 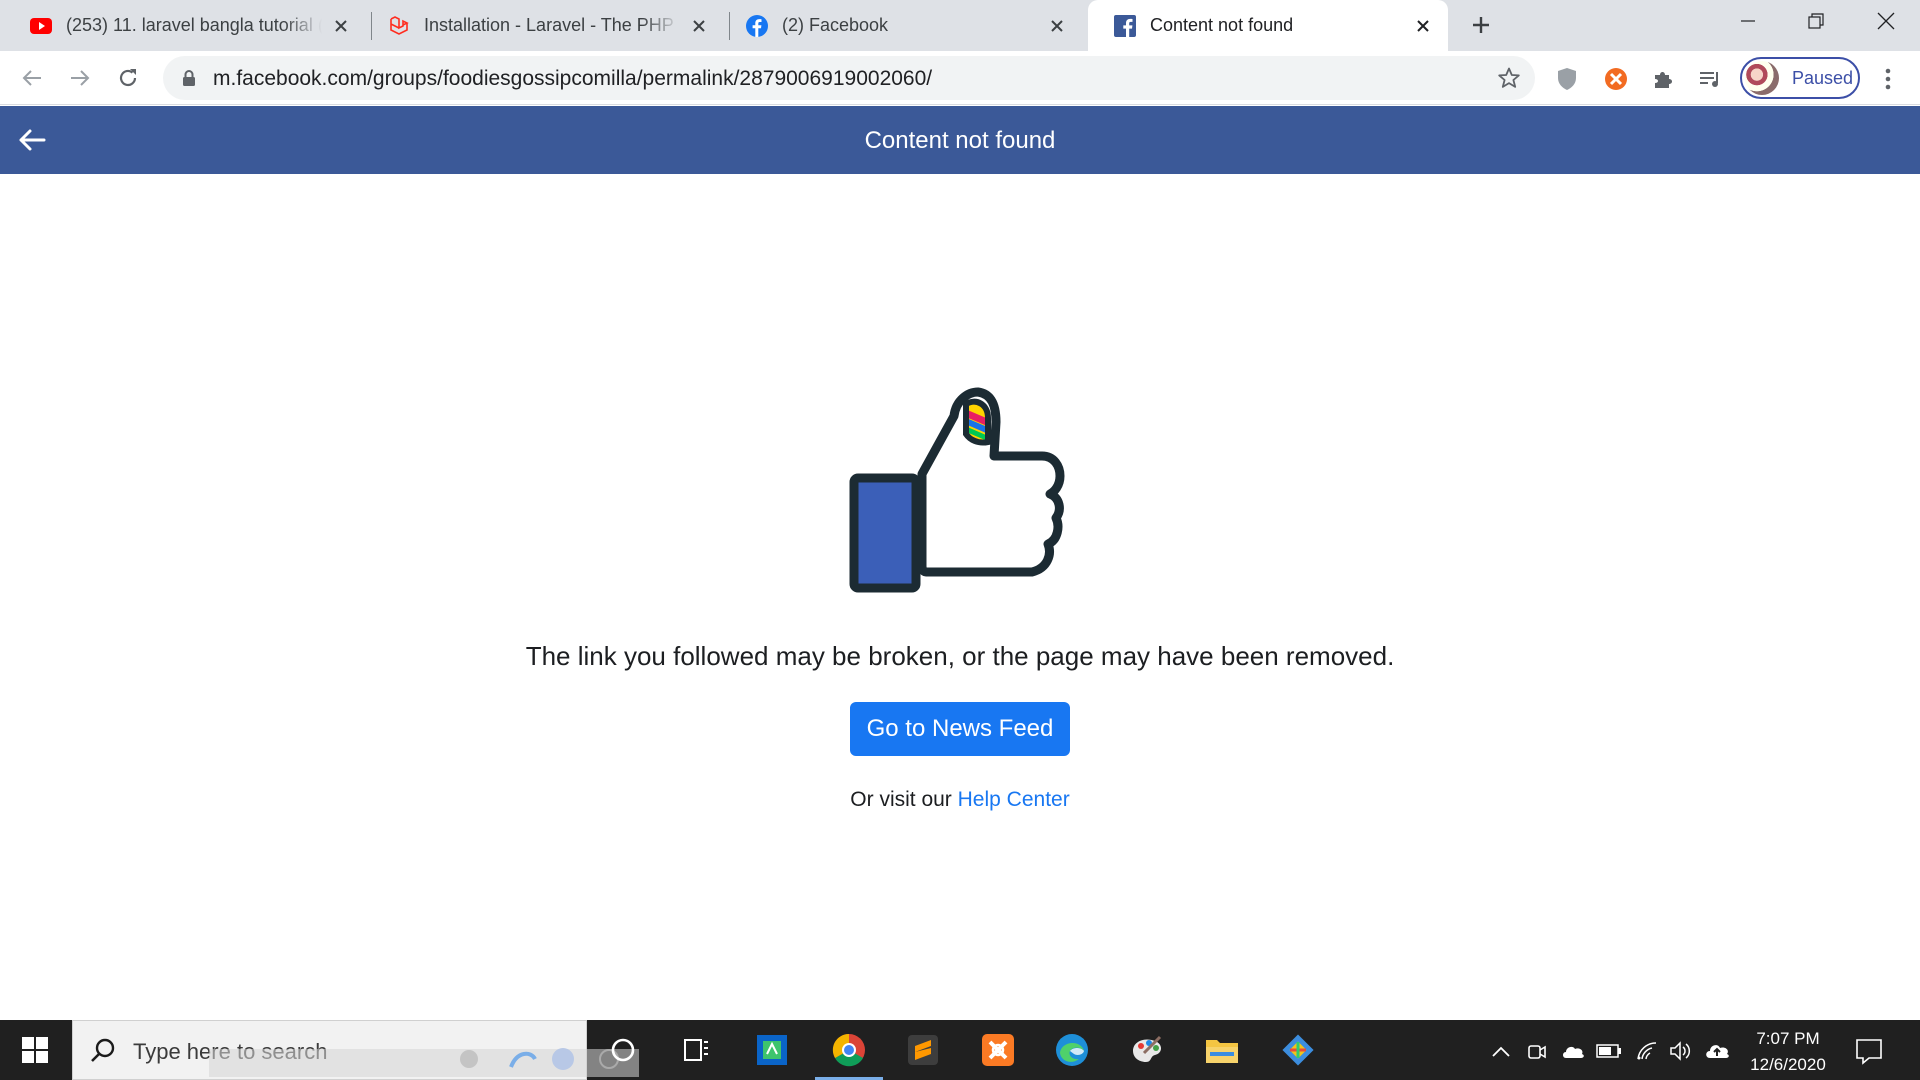 What do you see at coordinates (189, 78) in the screenshot?
I see `lock-icon` at bounding box center [189, 78].